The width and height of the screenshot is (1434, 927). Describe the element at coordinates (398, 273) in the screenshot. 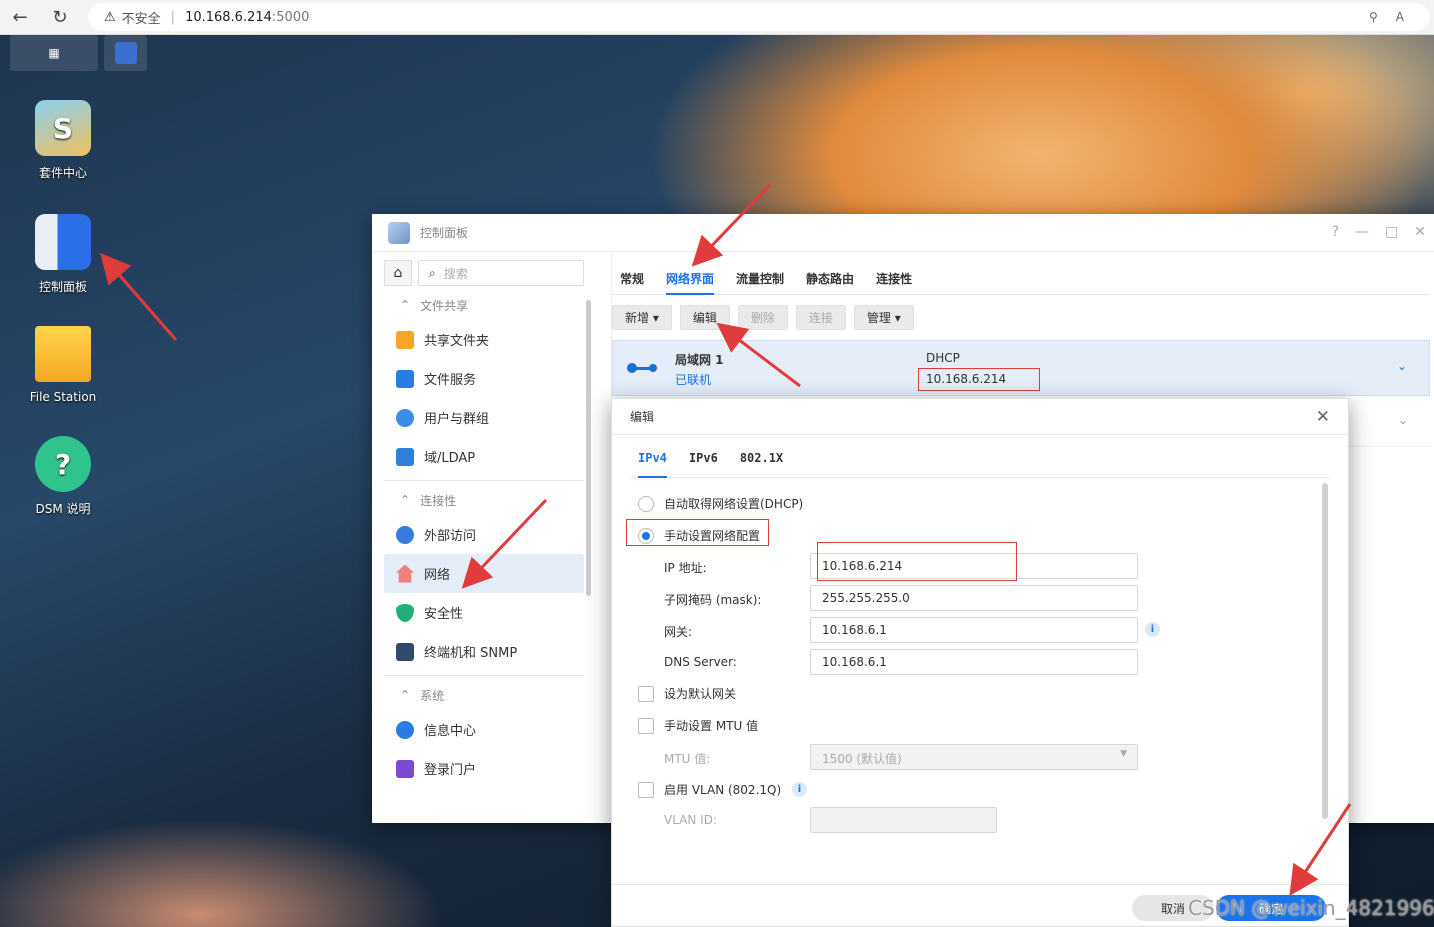

I see `home-button: ⌂` at that location.